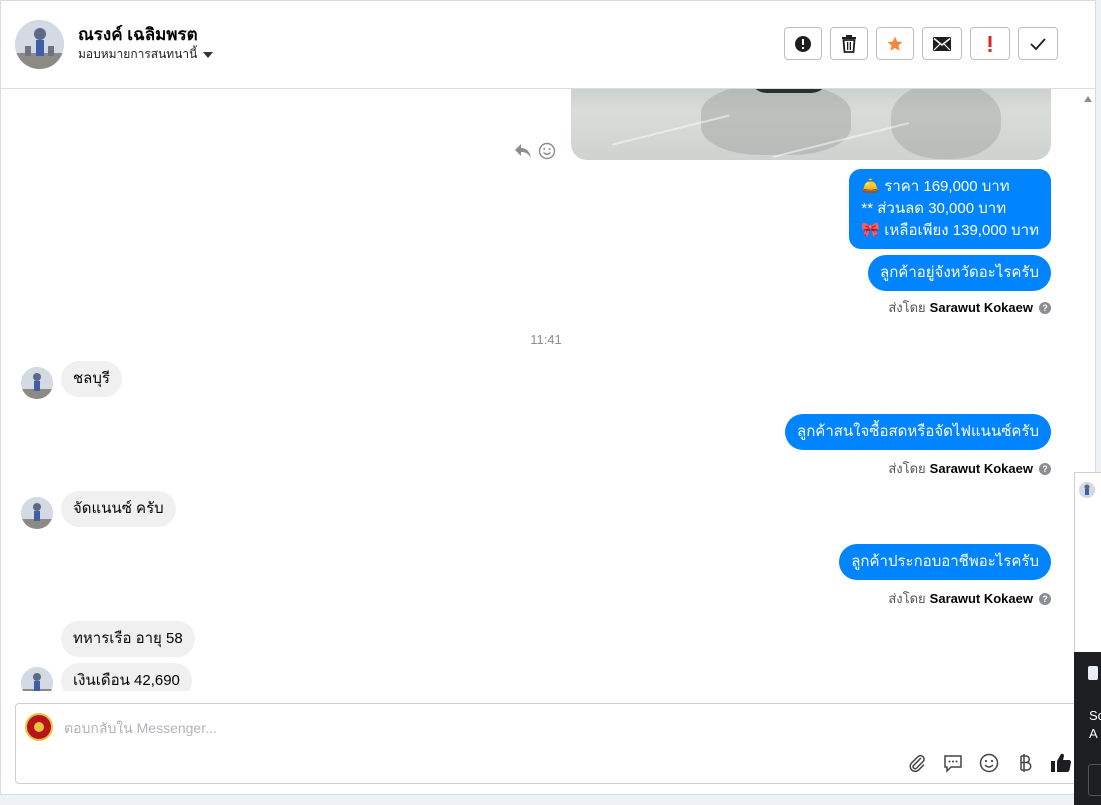 The height and width of the screenshot is (805, 1101). Describe the element at coordinates (138, 54) in the screenshot. I see `assign-label: มอบหมายการสนทนานี้` at that location.